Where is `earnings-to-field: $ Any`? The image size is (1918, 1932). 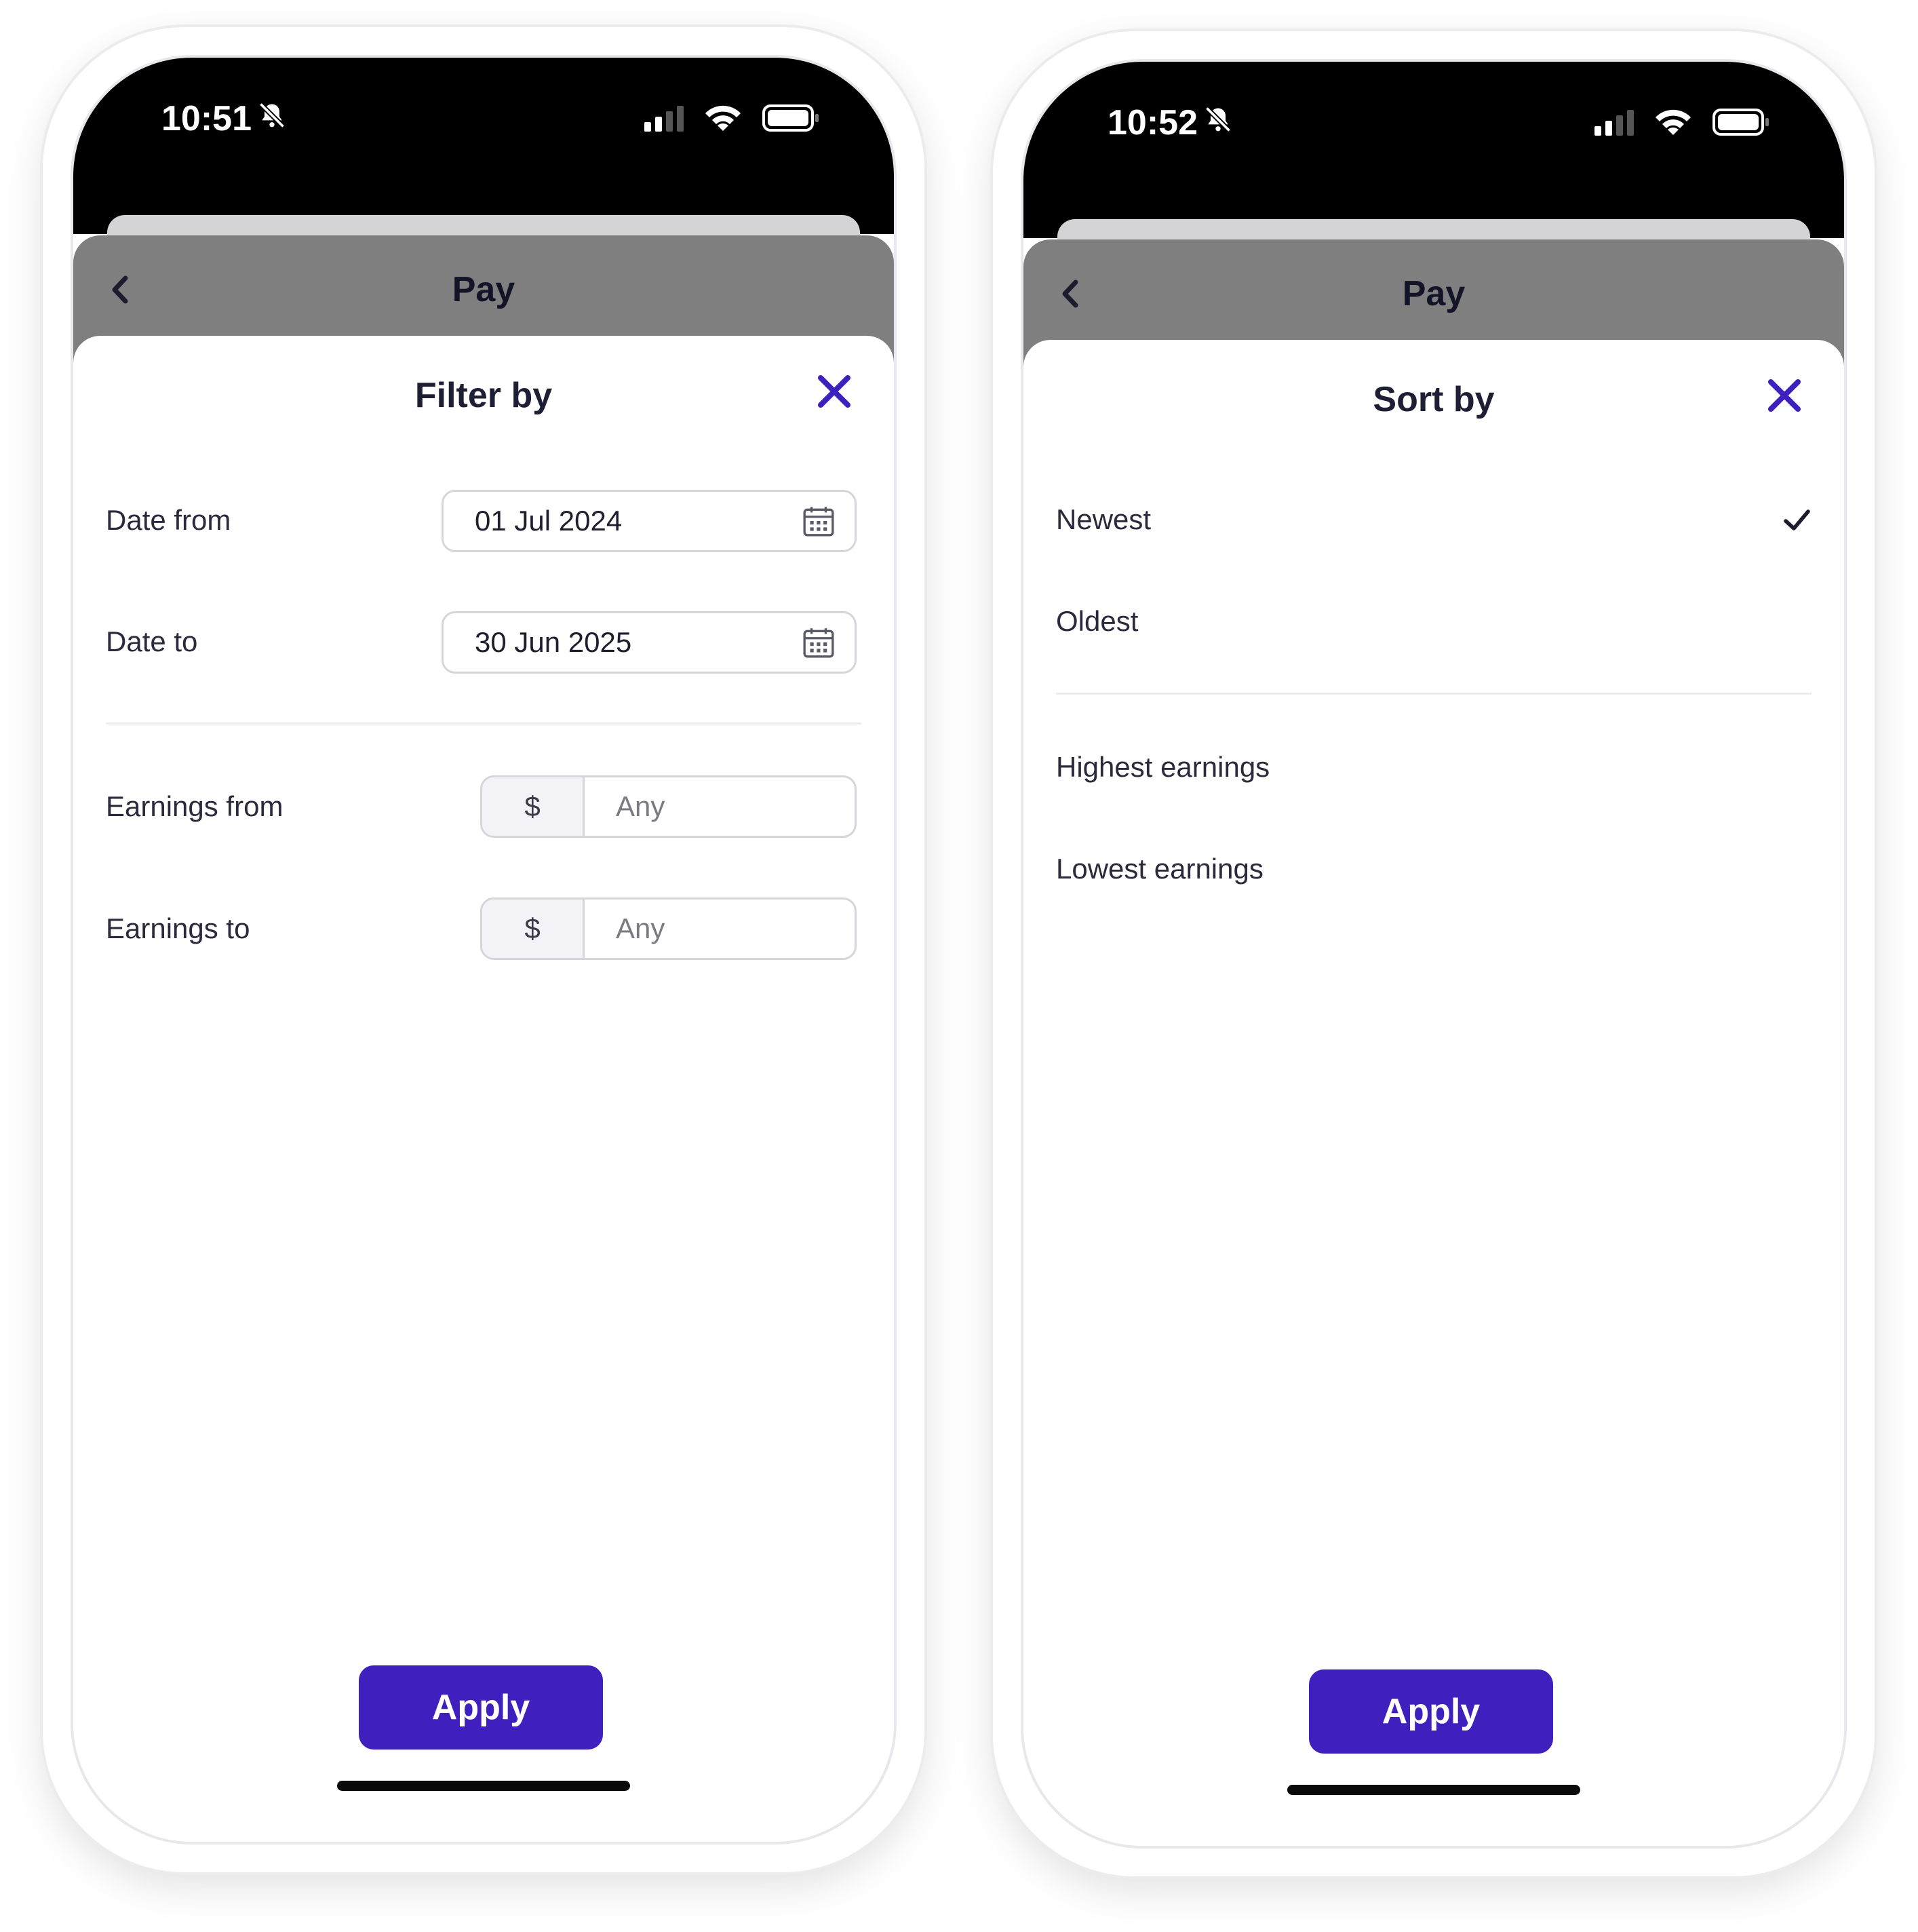 earnings-to-field: $ Any is located at coordinates (668, 928).